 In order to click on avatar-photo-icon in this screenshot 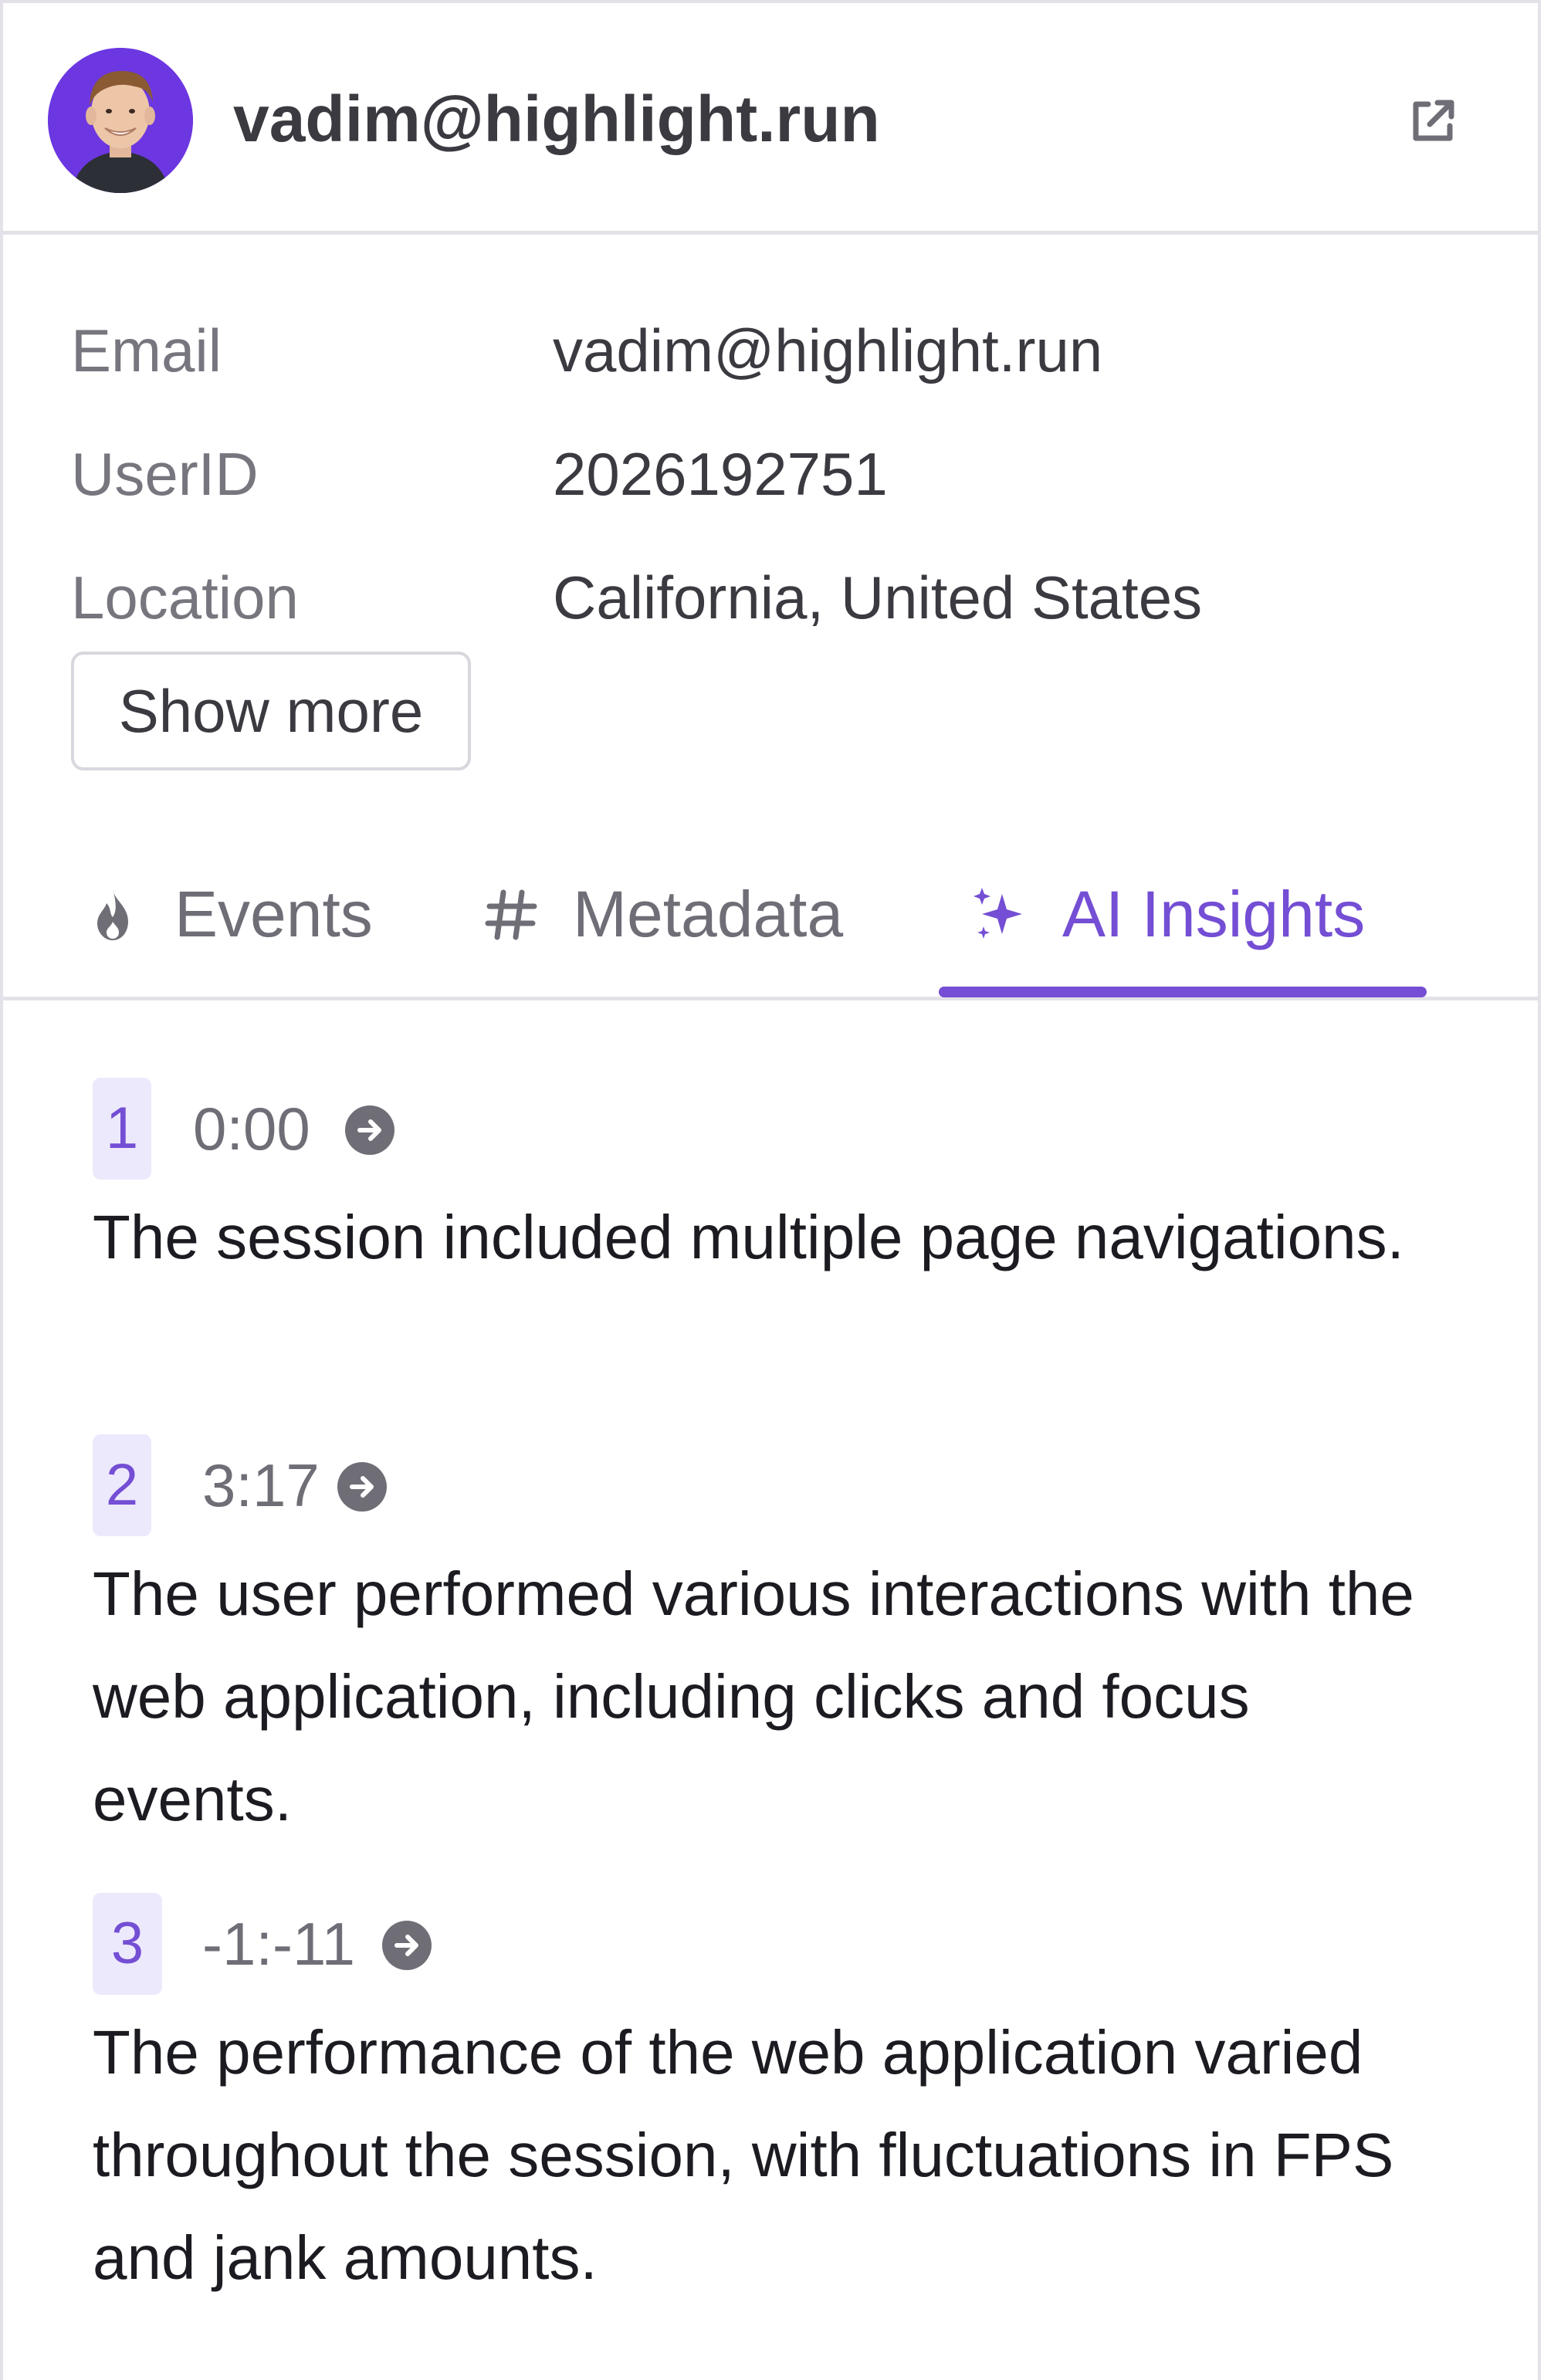, I will do `click(120, 120)`.